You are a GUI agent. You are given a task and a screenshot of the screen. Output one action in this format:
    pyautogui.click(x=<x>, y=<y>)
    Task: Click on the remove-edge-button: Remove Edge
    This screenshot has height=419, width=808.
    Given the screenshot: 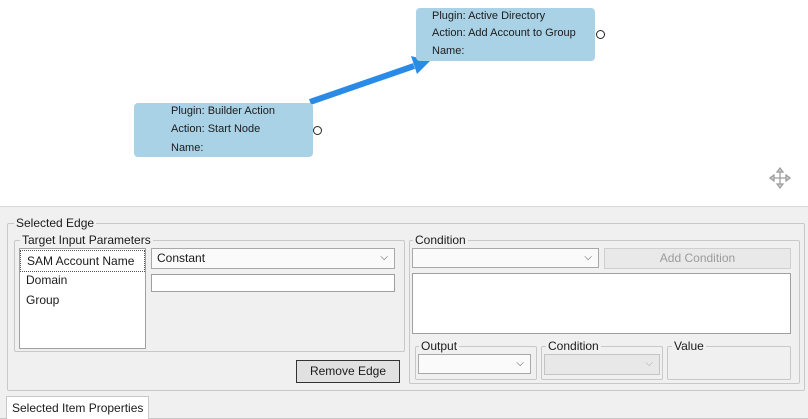 What is the action you would take?
    pyautogui.click(x=348, y=371)
    